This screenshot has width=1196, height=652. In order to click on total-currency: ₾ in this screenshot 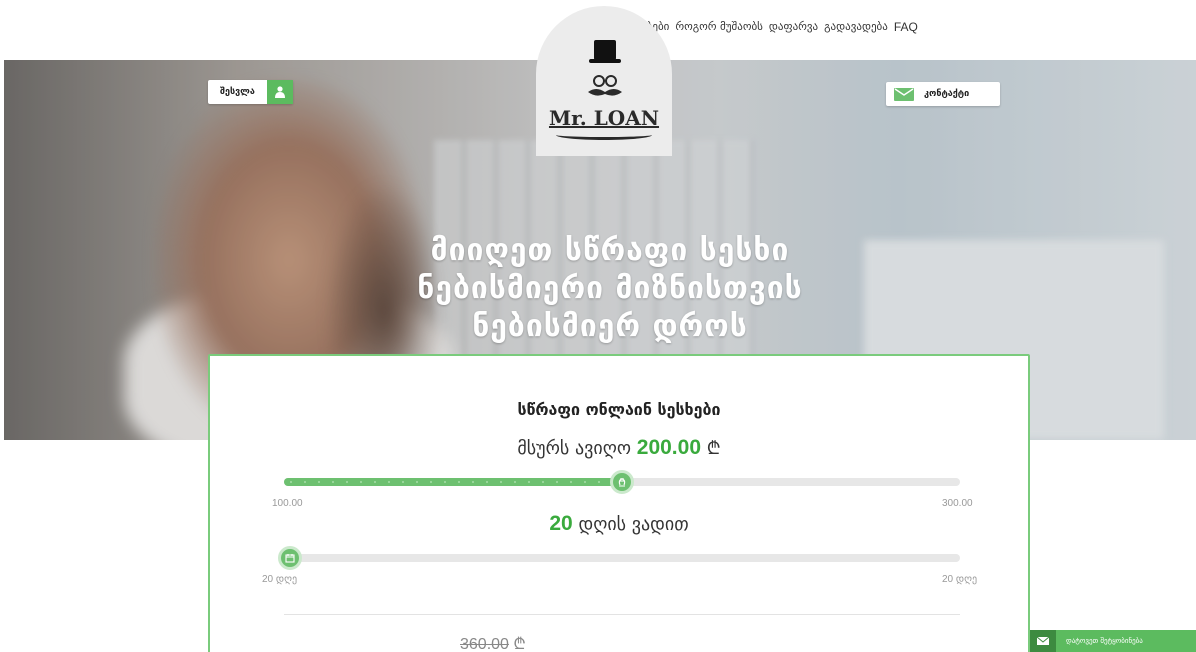, I will do `click(519, 644)`.